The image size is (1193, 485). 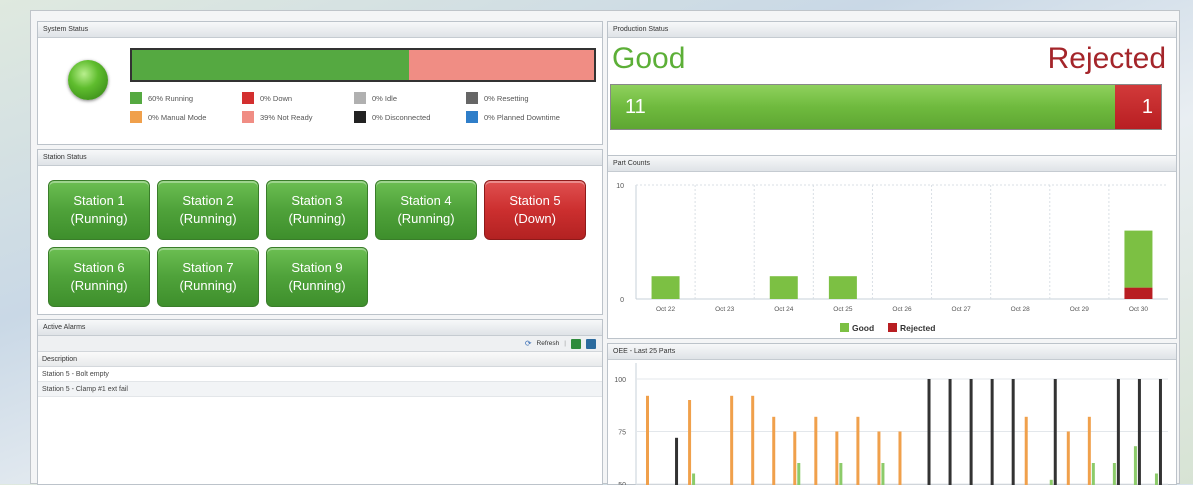 What do you see at coordinates (528, 343) in the screenshot?
I see `refresh-icon: ⟳` at bounding box center [528, 343].